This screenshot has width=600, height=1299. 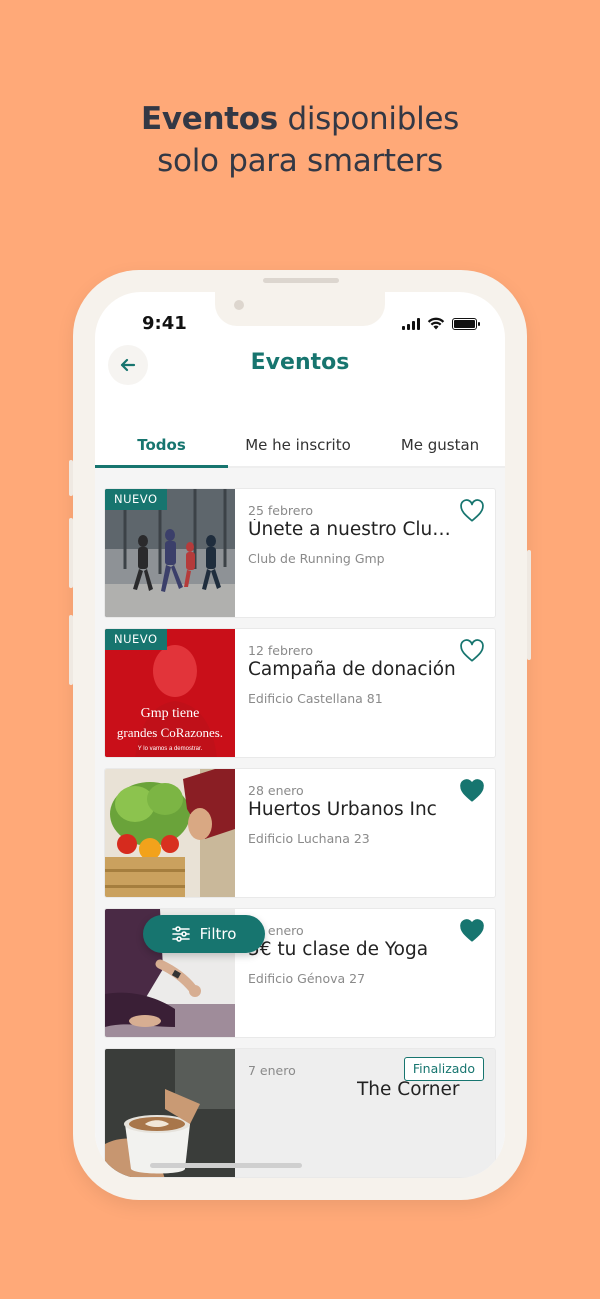 What do you see at coordinates (354, 529) in the screenshot?
I see `event-title: Únete a nuestro Club de Running` at bounding box center [354, 529].